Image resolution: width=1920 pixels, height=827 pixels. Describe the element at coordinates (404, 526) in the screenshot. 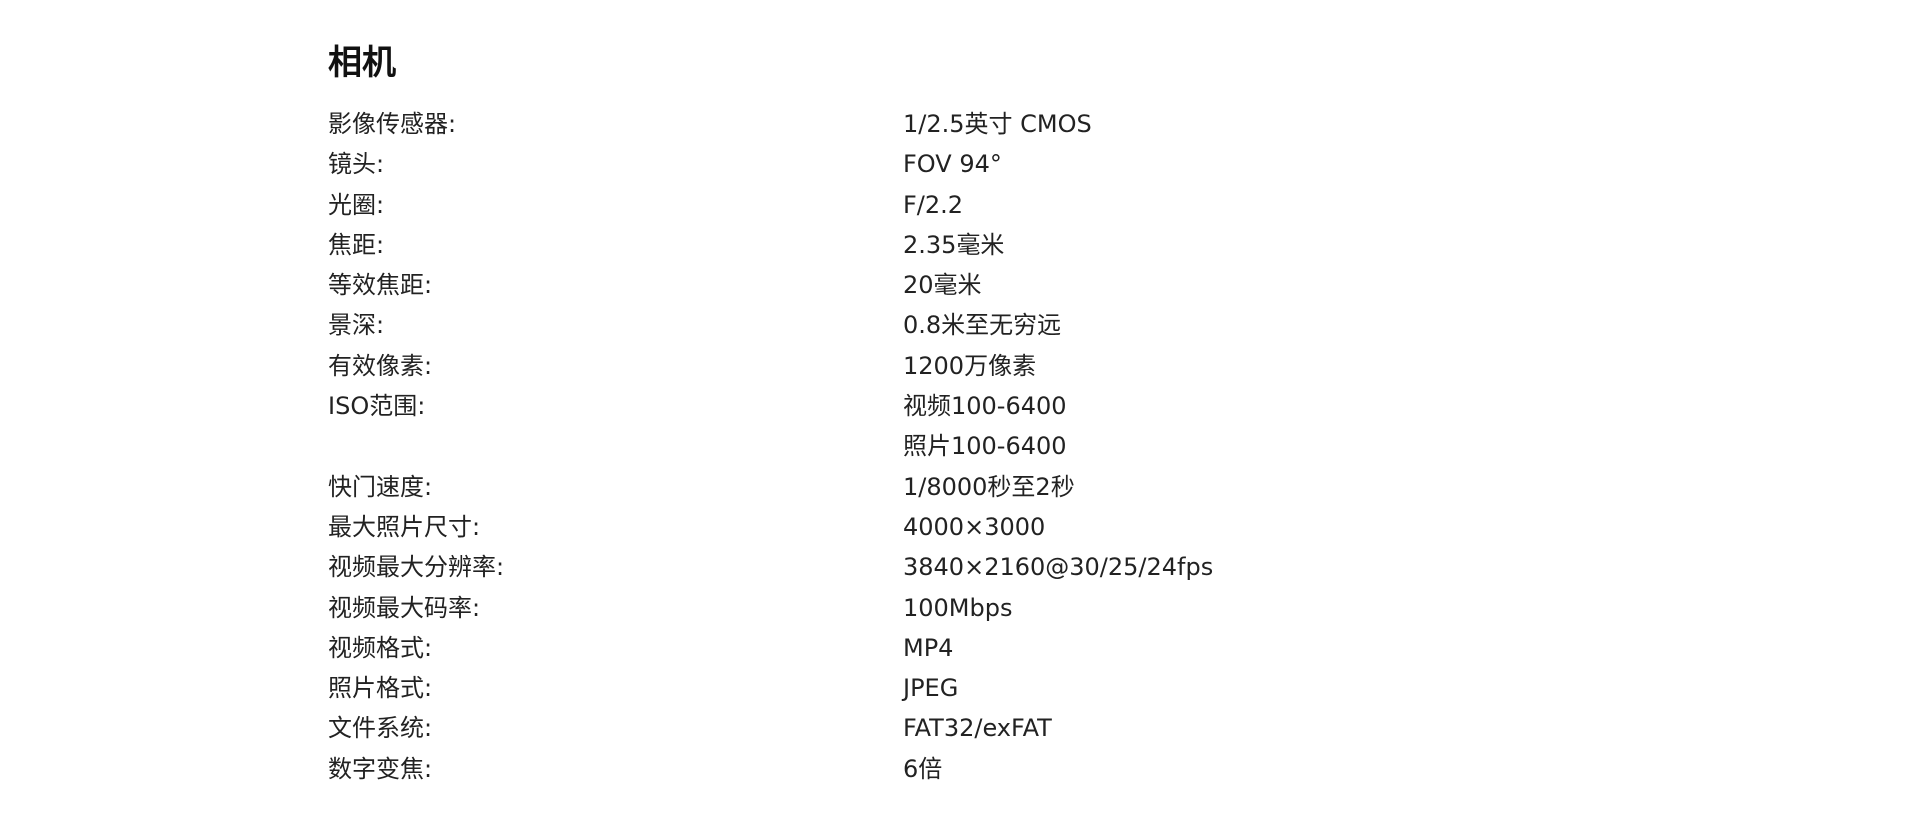

I see `spec-label: 最大照片尺寸:` at that location.